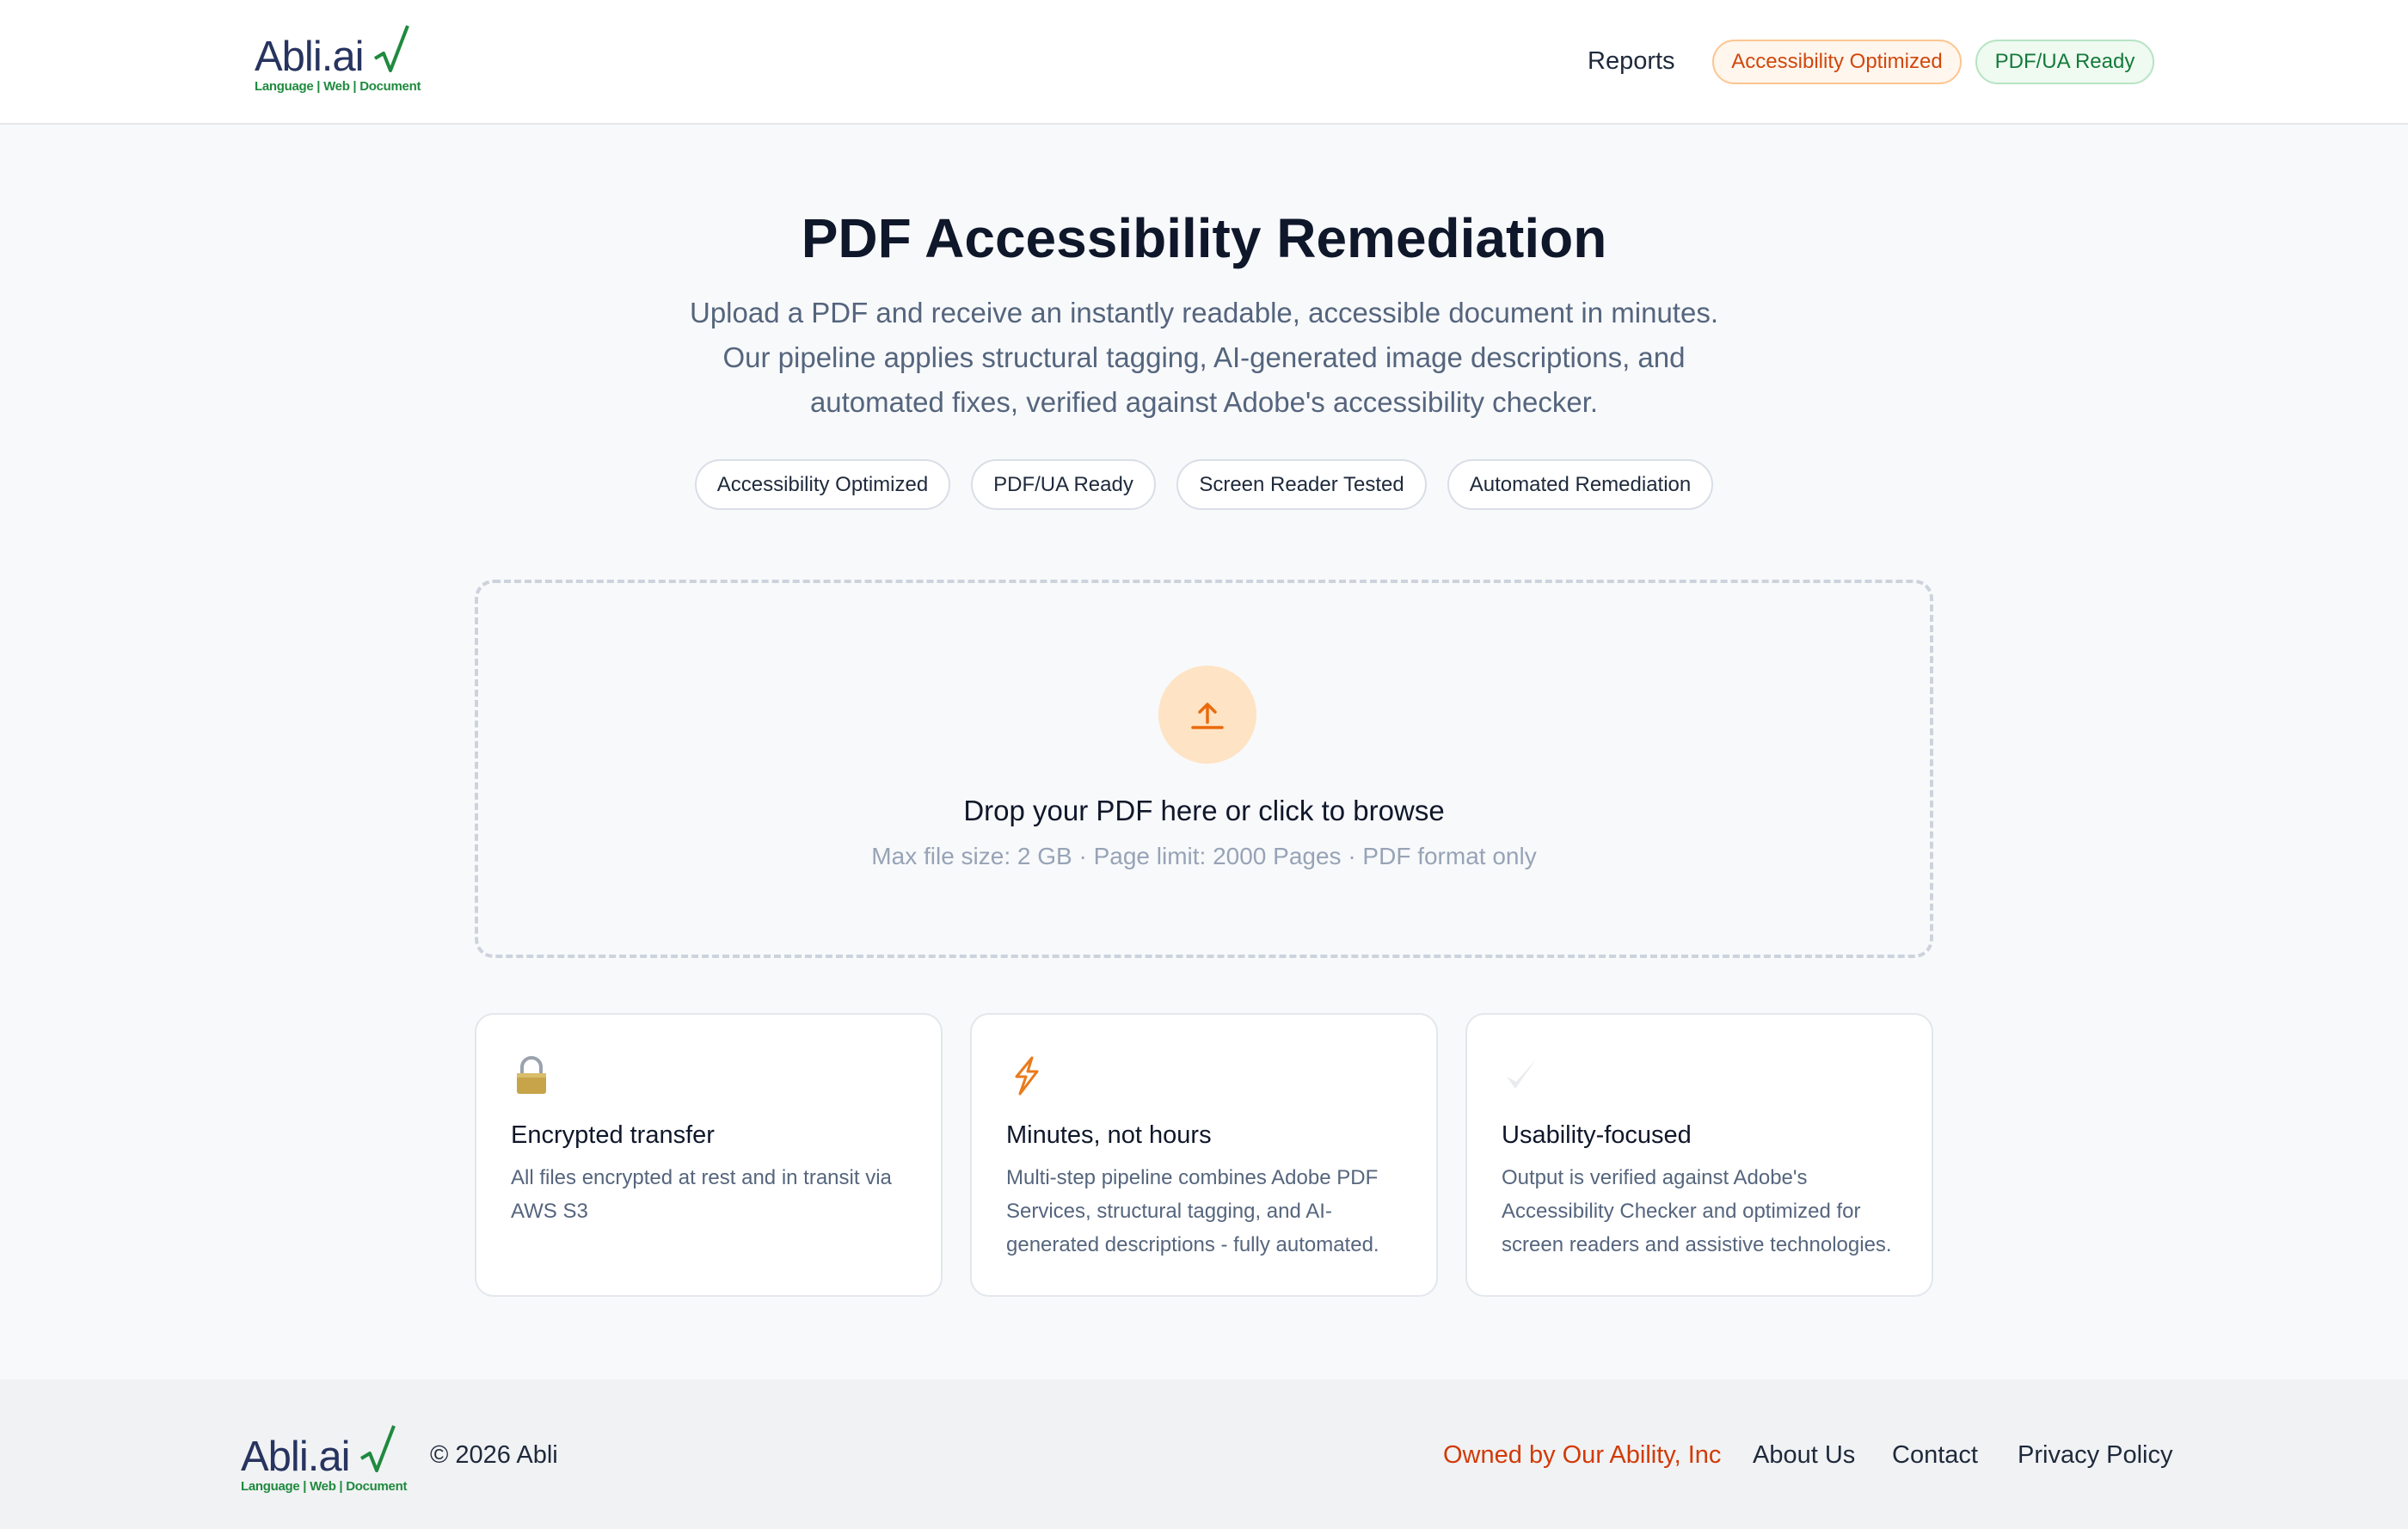 Image resolution: width=2408 pixels, height=1529 pixels. I want to click on footer-logo: Abli.ai Language | Web | Document, so click(327, 1461).